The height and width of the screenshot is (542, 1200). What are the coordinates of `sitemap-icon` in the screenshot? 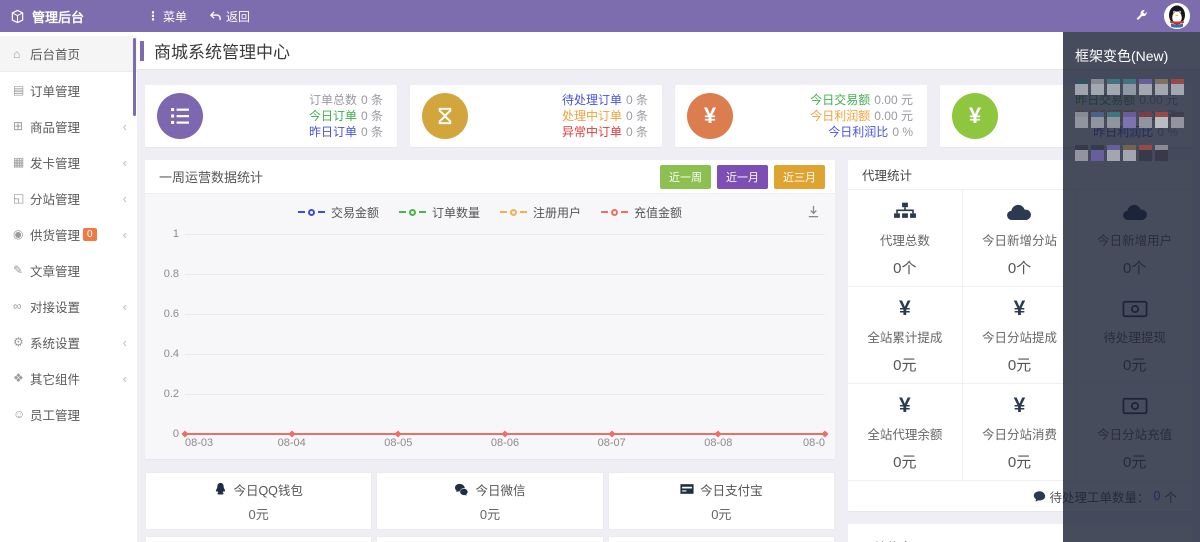 It's located at (905, 212).